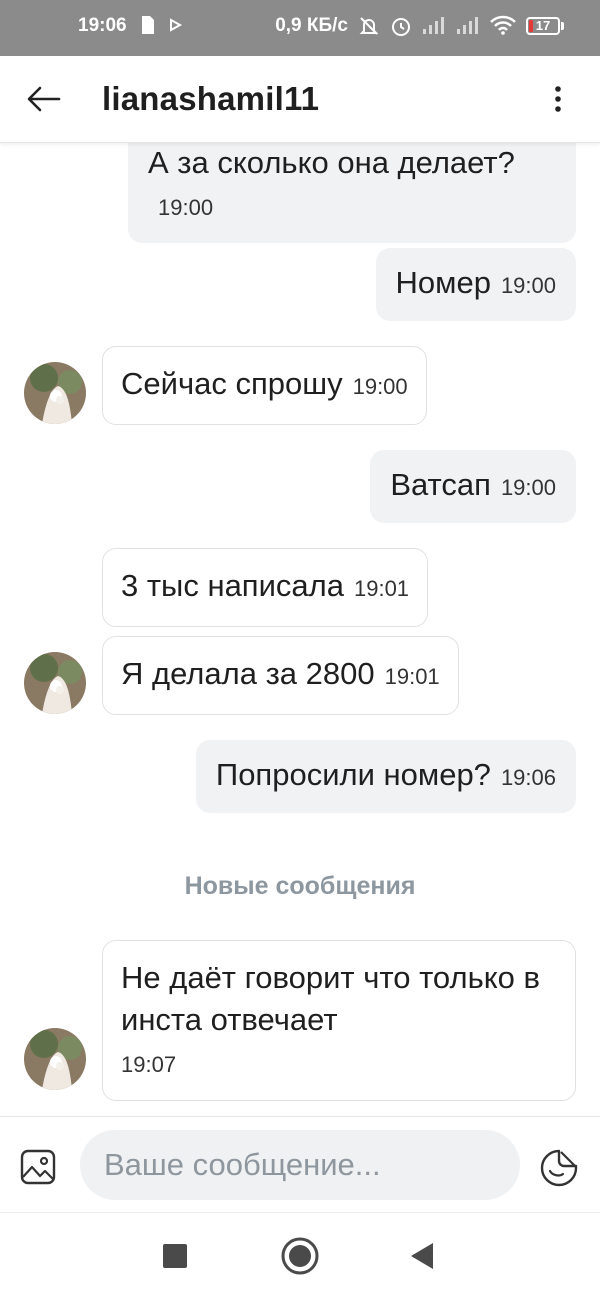 This screenshot has height=1300, width=600. I want to click on message-text: А за сколько она делает?, so click(331, 162).